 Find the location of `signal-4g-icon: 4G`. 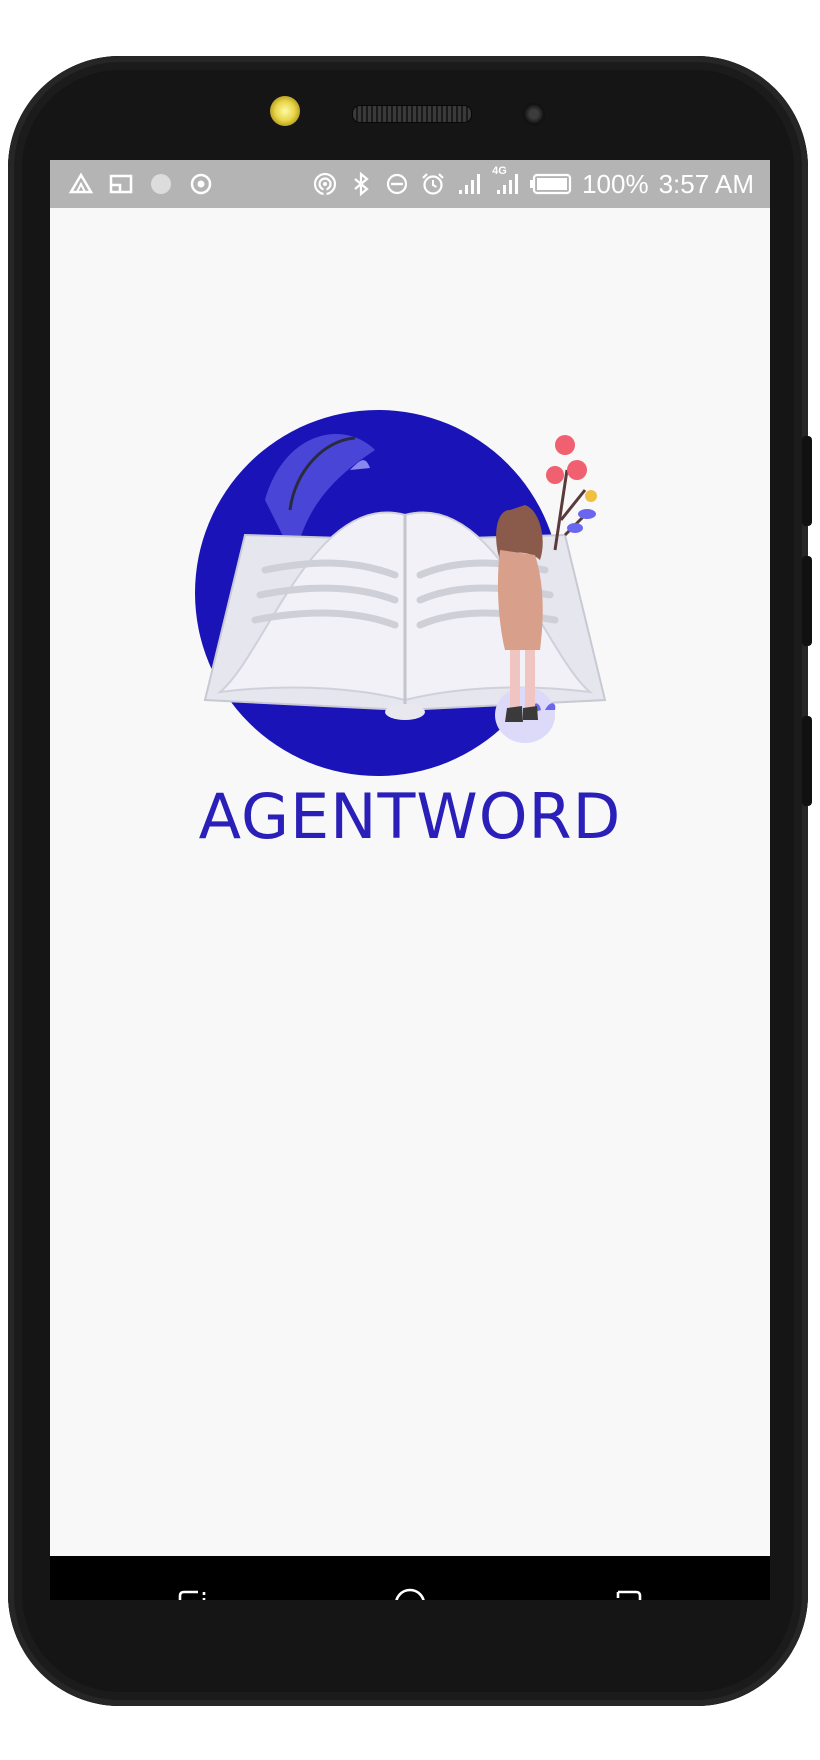

signal-4g-icon: 4G is located at coordinates (506, 181).